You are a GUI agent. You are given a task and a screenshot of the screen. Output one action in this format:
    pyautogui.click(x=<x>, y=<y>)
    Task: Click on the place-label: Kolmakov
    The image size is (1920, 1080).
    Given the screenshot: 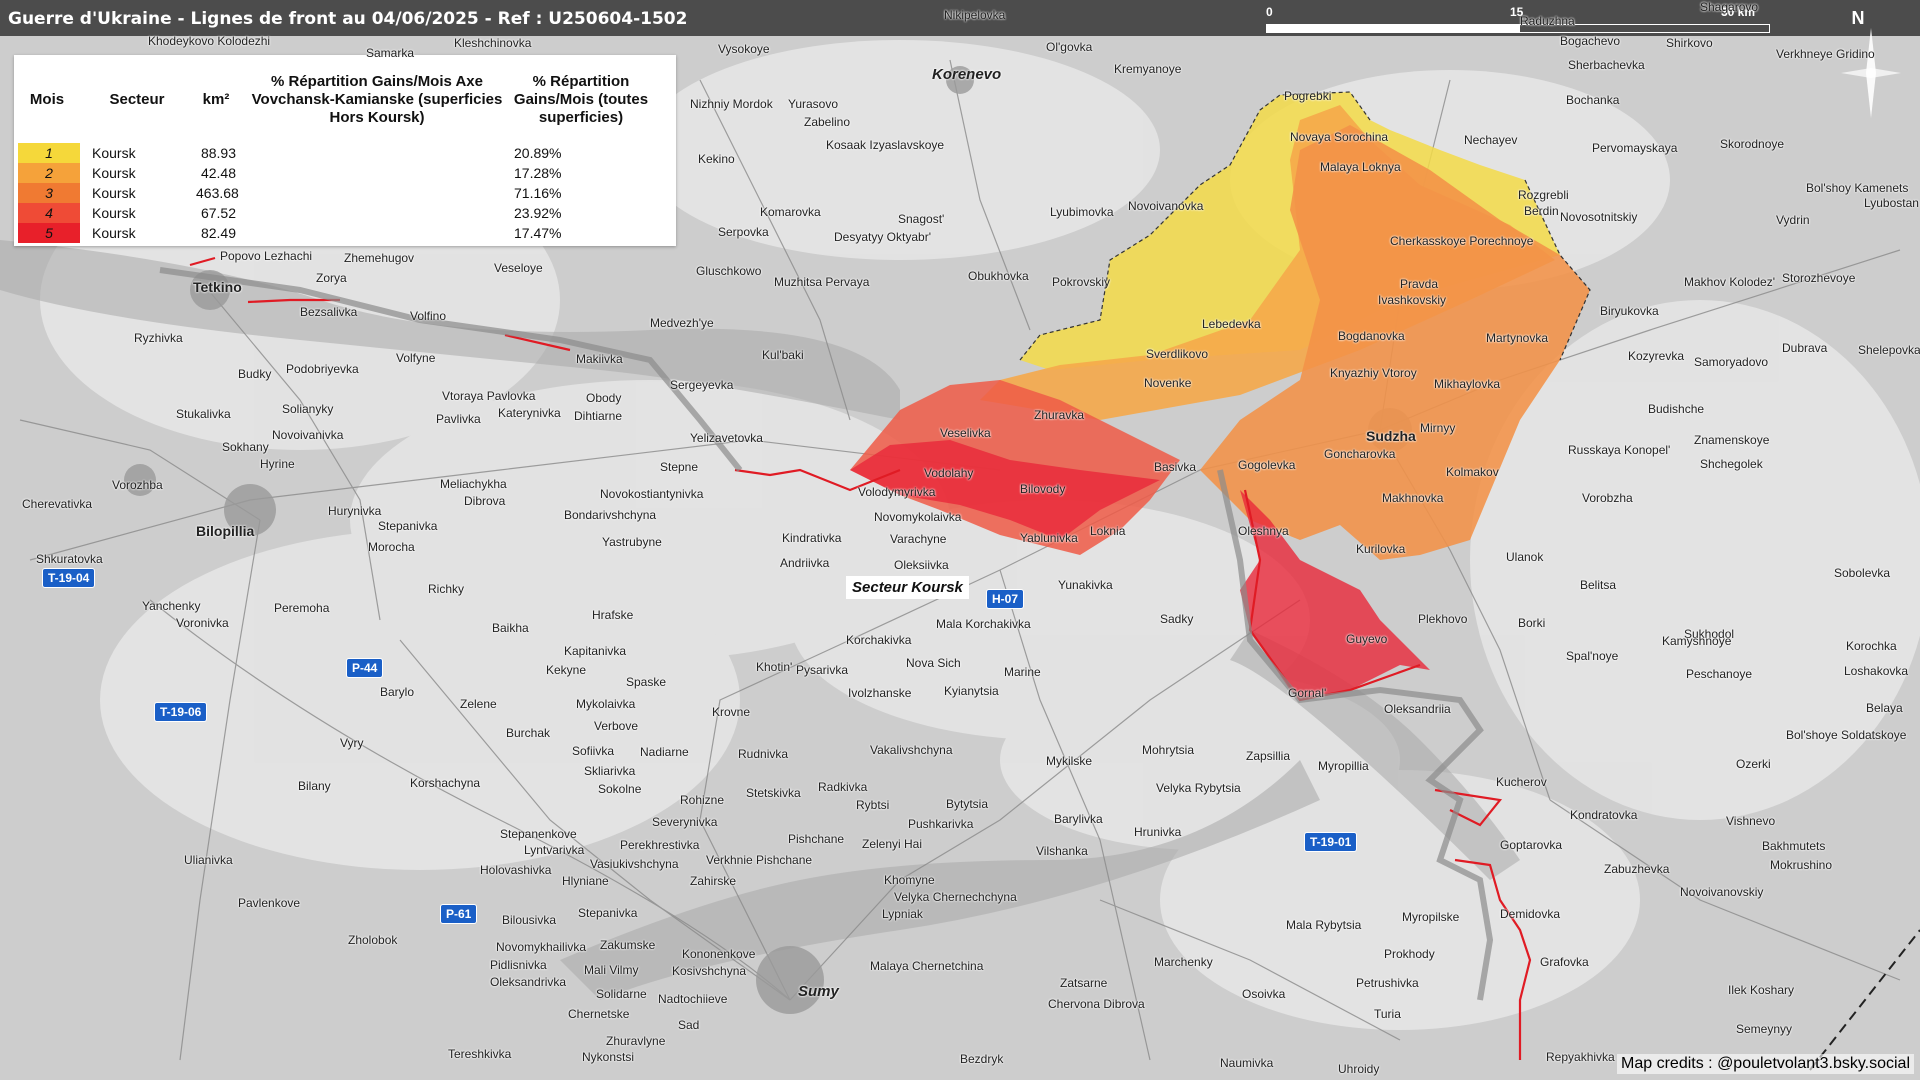 What is the action you would take?
    pyautogui.click(x=1472, y=472)
    